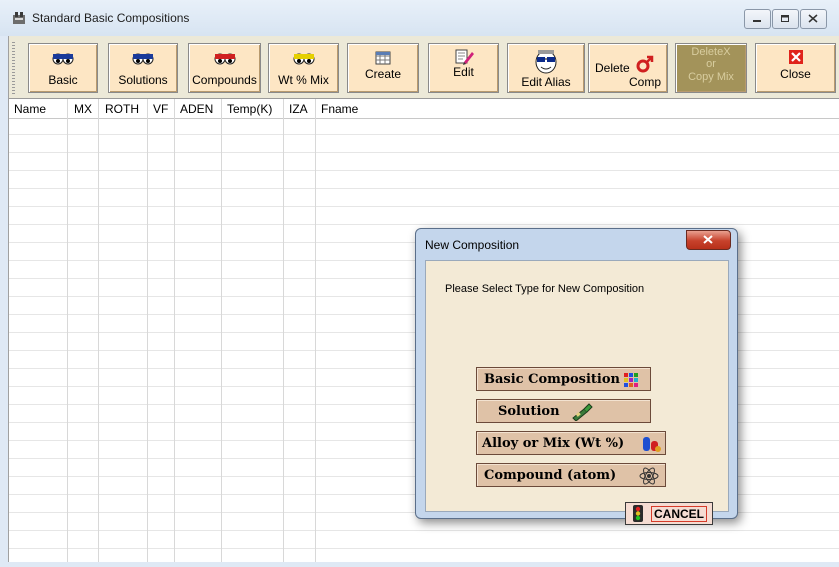  I want to click on minimize-button, so click(757, 19).